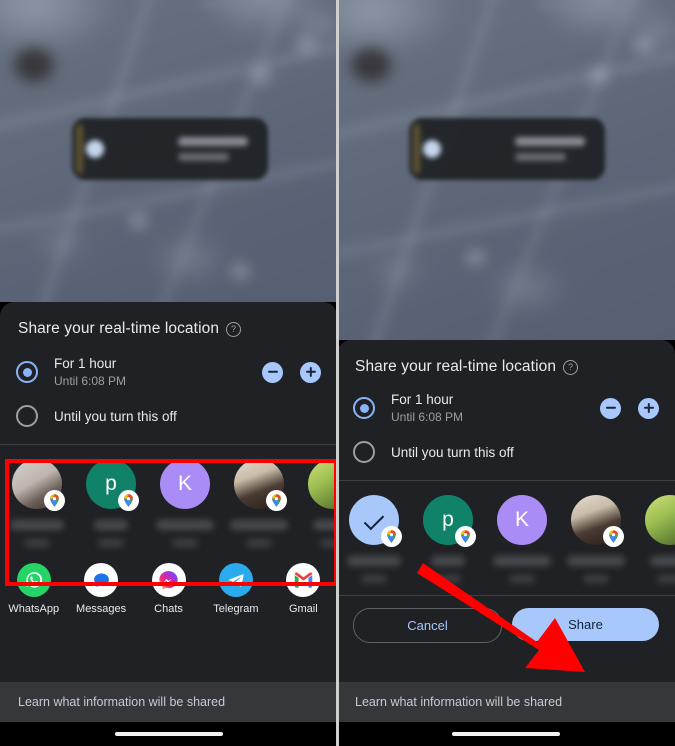 The width and height of the screenshot is (675, 746). What do you see at coordinates (452, 452) in the screenshot?
I see `option-label: Until you turn this off` at bounding box center [452, 452].